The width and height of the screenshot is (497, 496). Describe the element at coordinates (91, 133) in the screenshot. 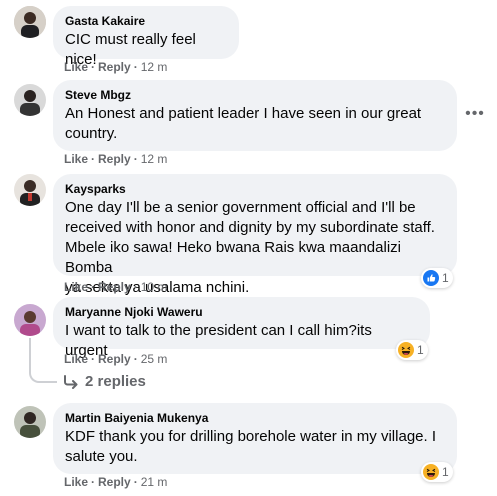

I see `comment-text-line: country.` at that location.